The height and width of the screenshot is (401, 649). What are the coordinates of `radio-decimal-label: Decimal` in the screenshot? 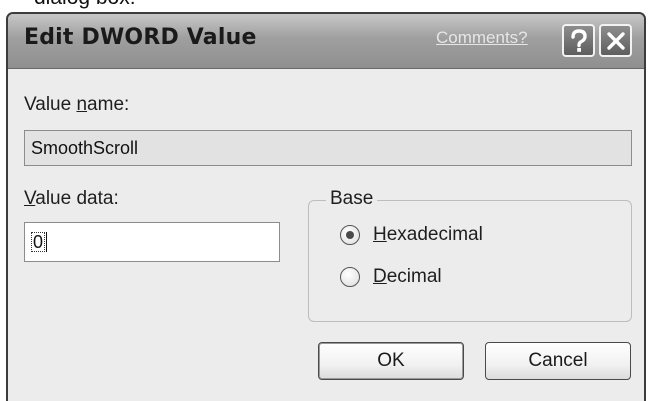 It's located at (407, 276).